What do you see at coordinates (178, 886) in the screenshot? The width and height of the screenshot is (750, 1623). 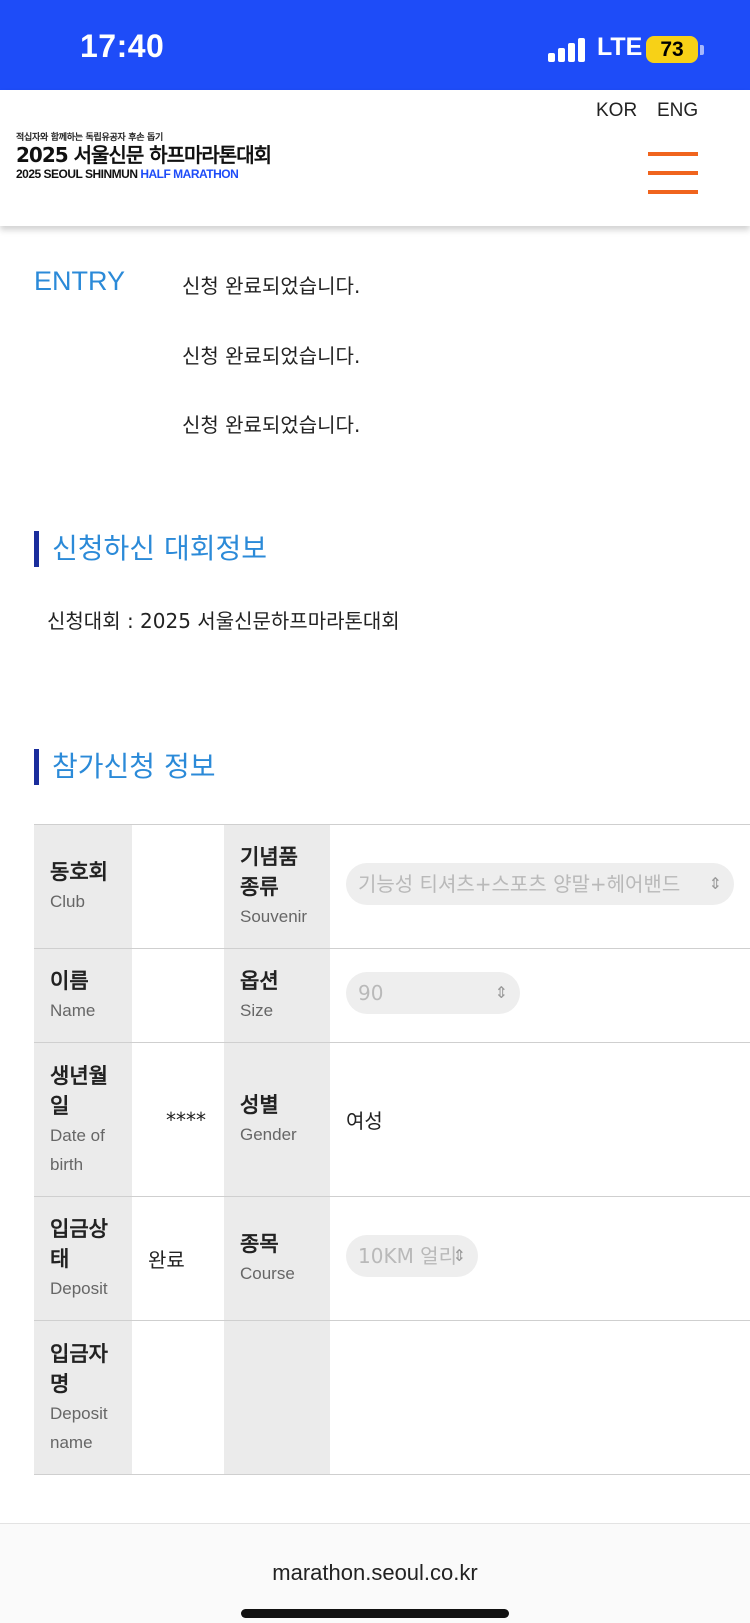 I see `club-value` at bounding box center [178, 886].